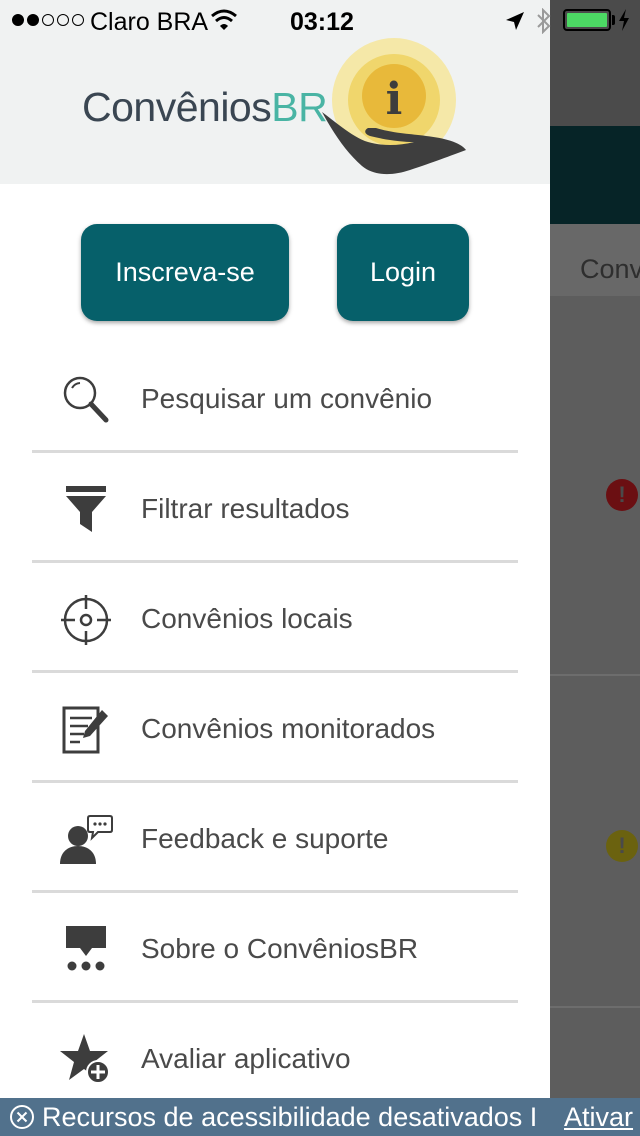  I want to click on activate-link: Ativar, so click(598, 1117).